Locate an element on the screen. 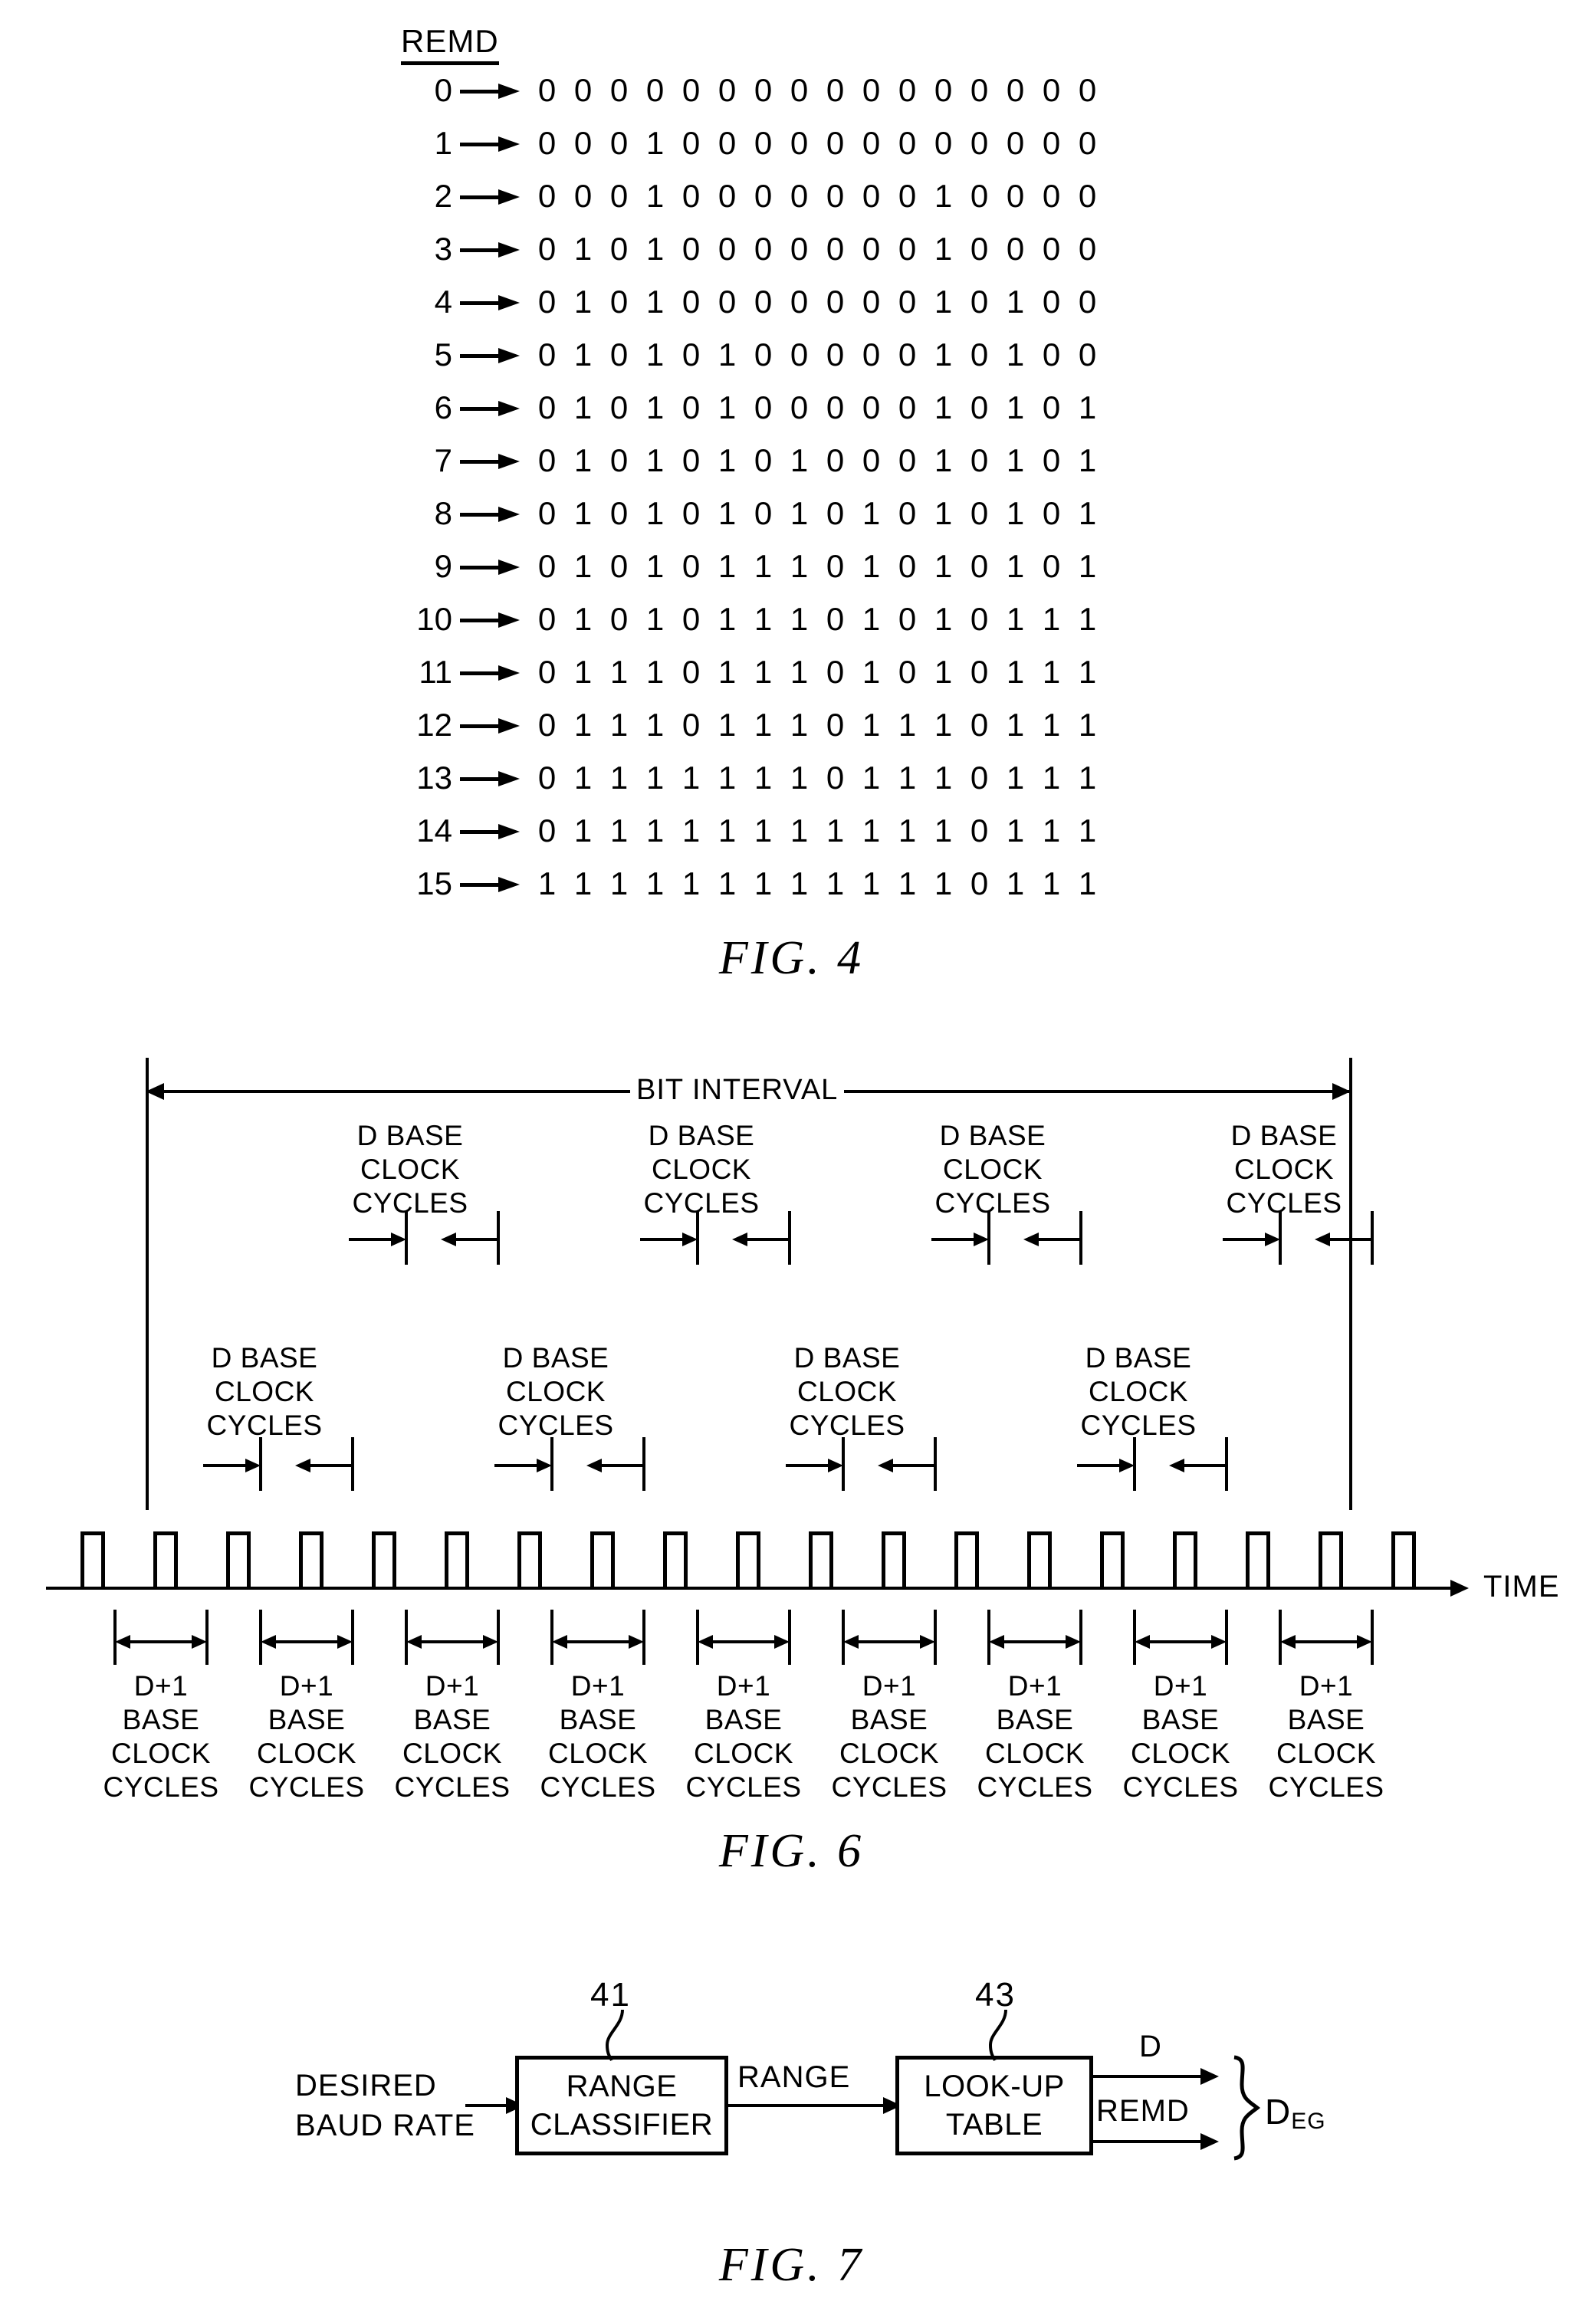 Image resolution: width=1583 pixels, height=2324 pixels. remd-column-header: REMD is located at coordinates (450, 44).